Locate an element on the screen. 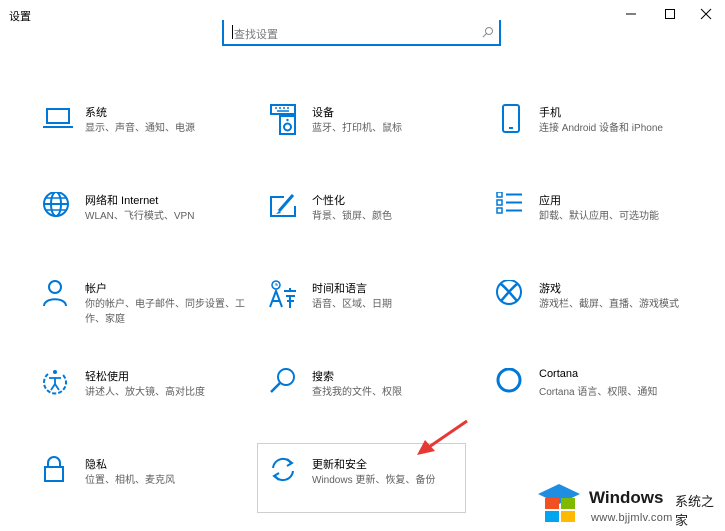  tile-name: 手机 is located at coordinates (550, 113).